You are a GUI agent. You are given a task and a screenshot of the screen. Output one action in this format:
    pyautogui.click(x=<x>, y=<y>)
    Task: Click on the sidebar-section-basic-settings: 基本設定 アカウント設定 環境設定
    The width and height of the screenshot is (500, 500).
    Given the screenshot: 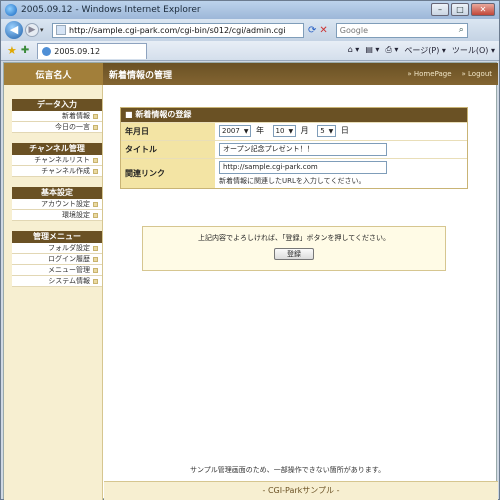 What is the action you would take?
    pyautogui.click(x=57, y=204)
    